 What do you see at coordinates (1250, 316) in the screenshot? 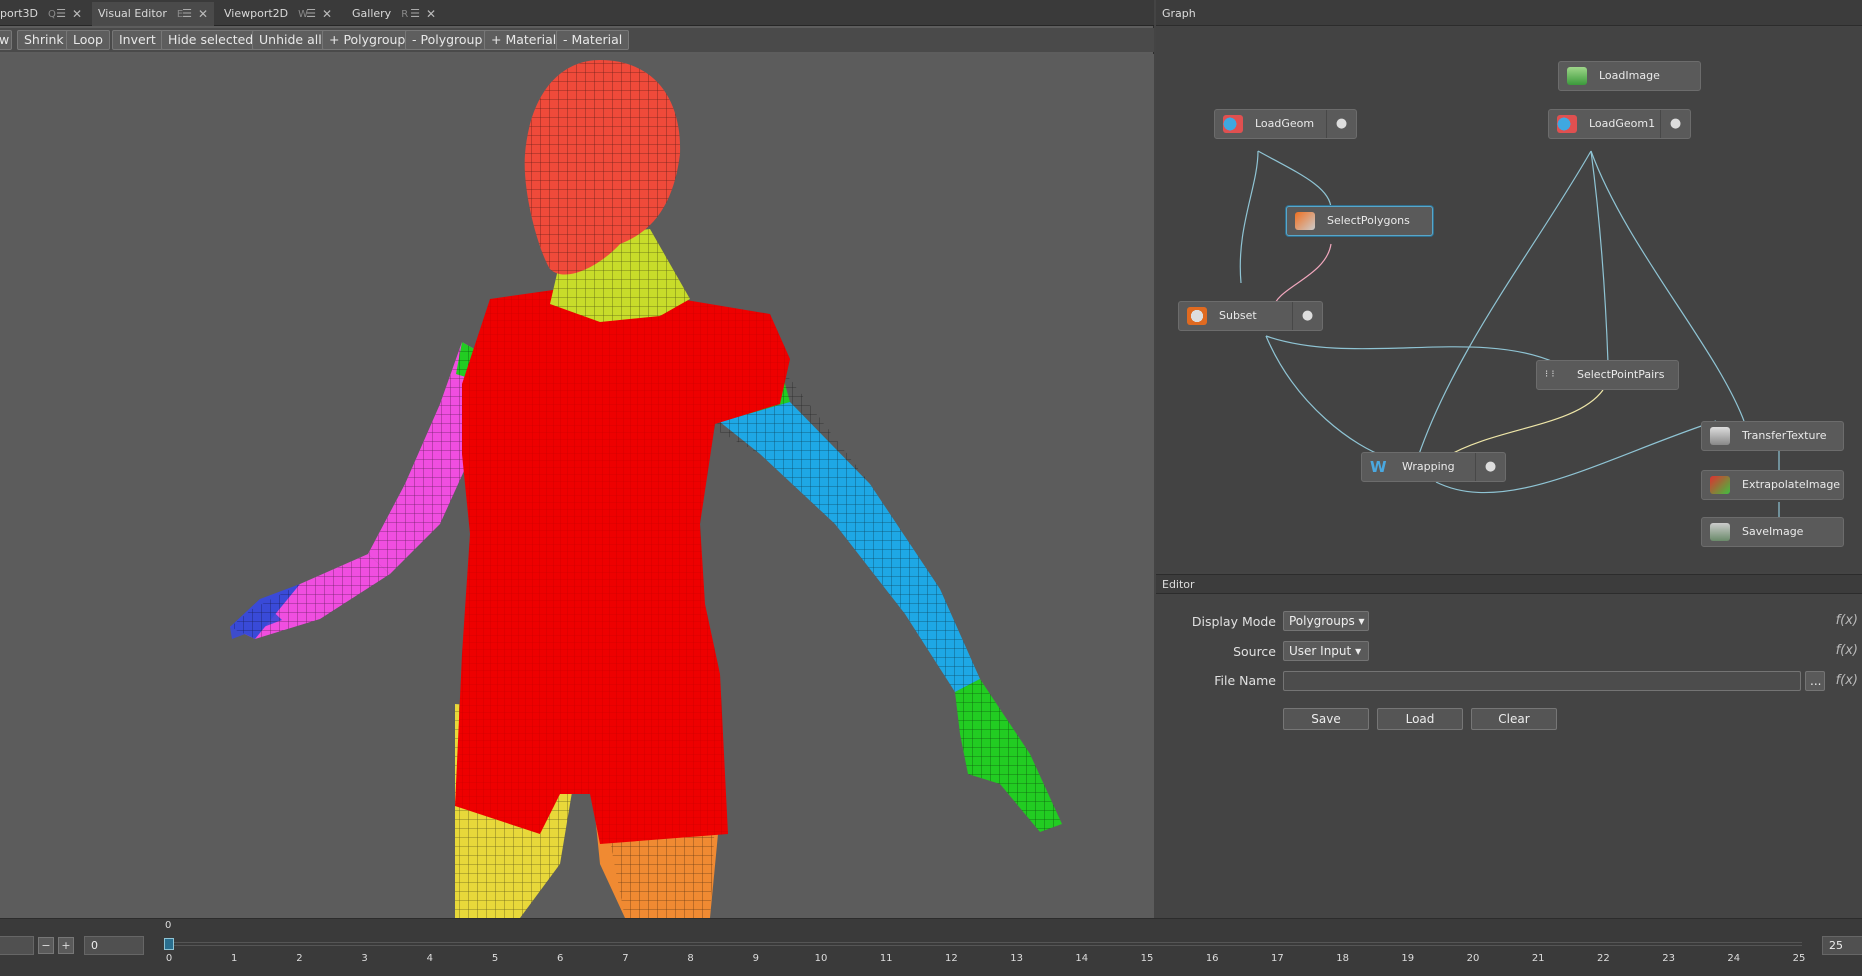
I see `node-subset: Subset ●` at bounding box center [1250, 316].